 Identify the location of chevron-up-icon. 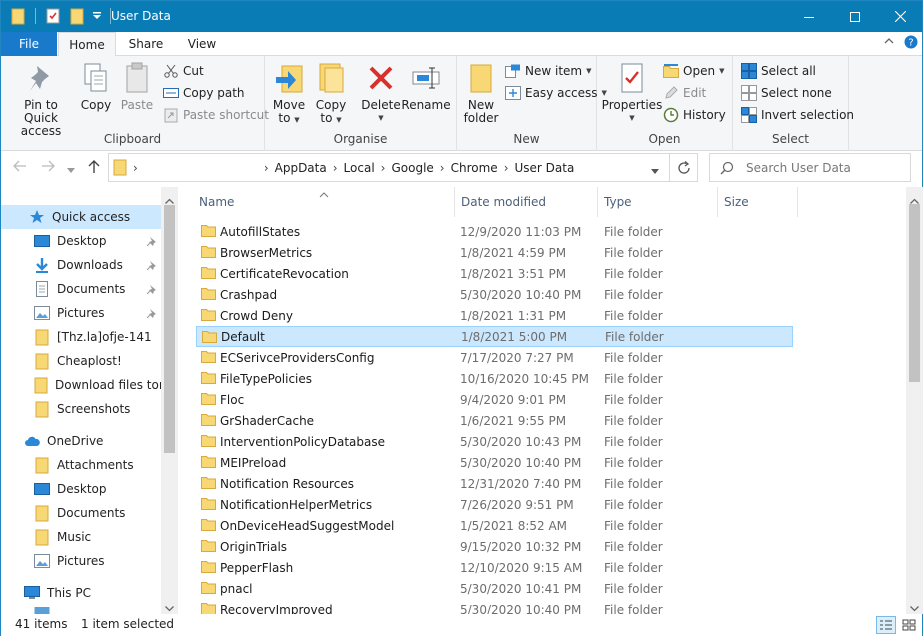
(889, 42).